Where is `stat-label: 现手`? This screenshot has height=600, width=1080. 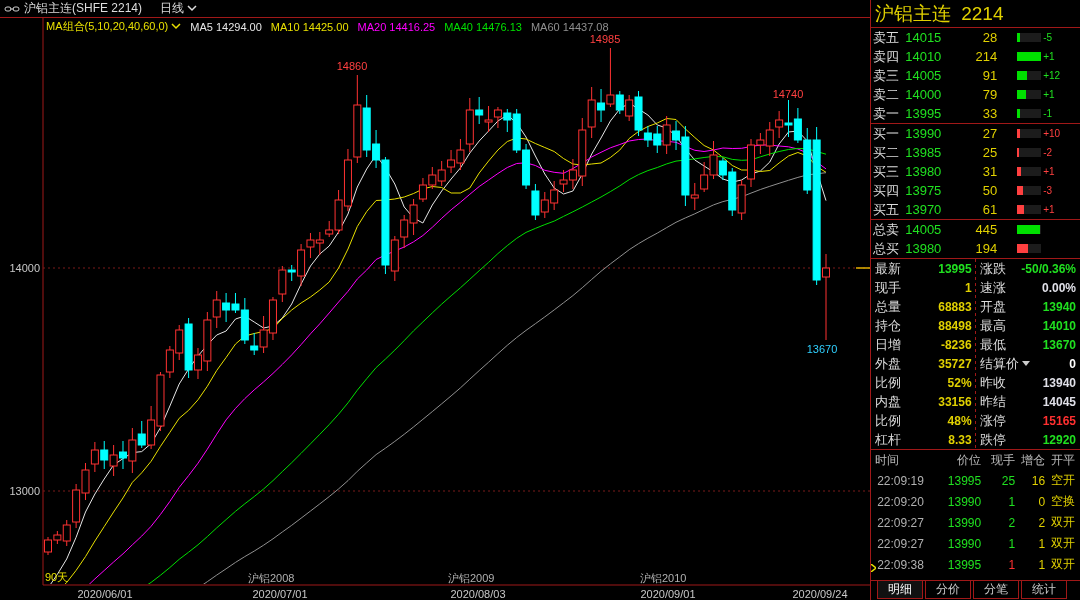
stat-label: 现手 is located at coordinates (888, 287).